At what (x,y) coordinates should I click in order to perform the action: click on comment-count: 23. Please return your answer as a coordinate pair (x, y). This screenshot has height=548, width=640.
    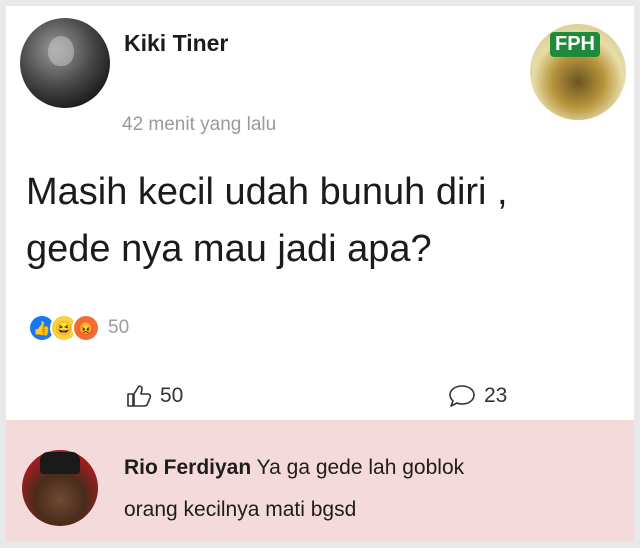
    Looking at the image, I should click on (496, 395).